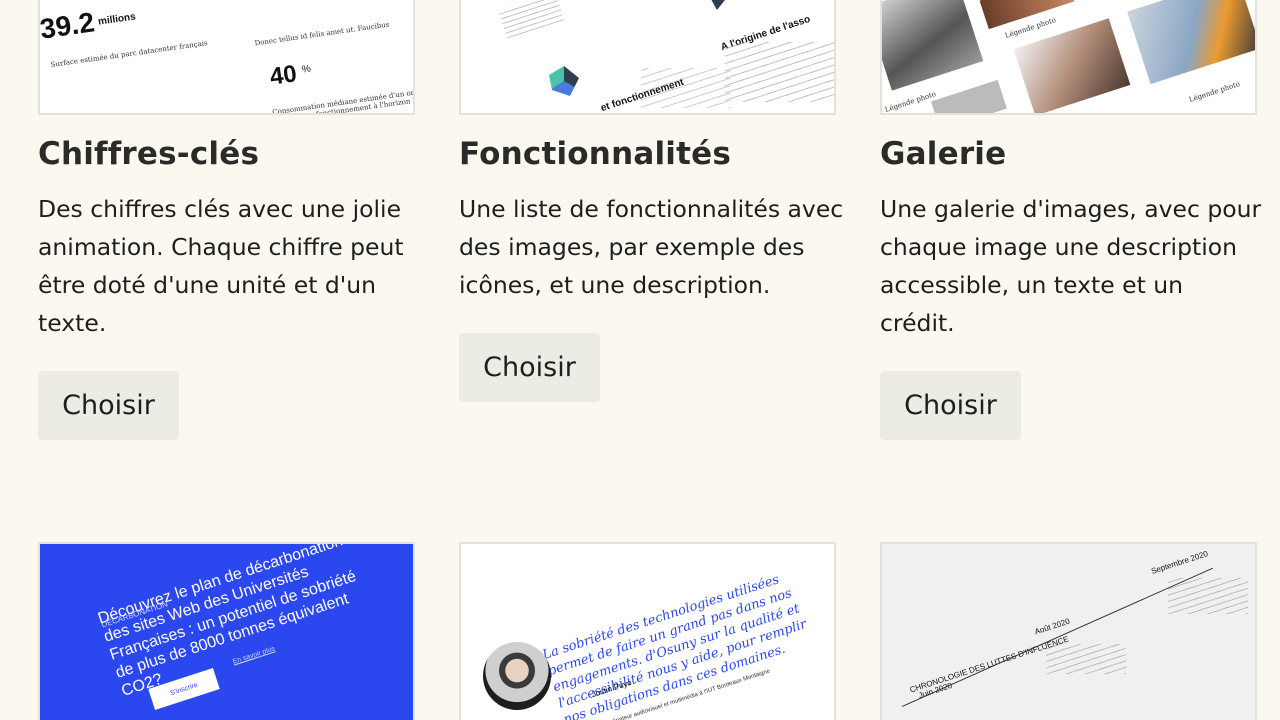  What do you see at coordinates (595, 154) in the screenshot?
I see `block-title: Fonctionnalités` at bounding box center [595, 154].